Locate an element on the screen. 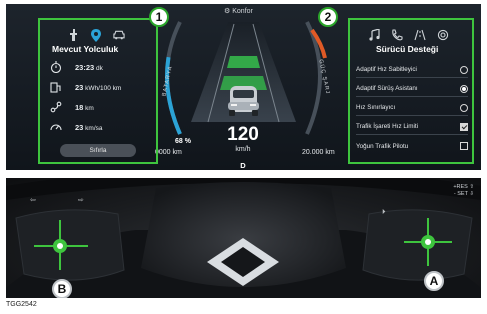 The image size is (487, 314). music-note-icon is located at coordinates (374, 35).